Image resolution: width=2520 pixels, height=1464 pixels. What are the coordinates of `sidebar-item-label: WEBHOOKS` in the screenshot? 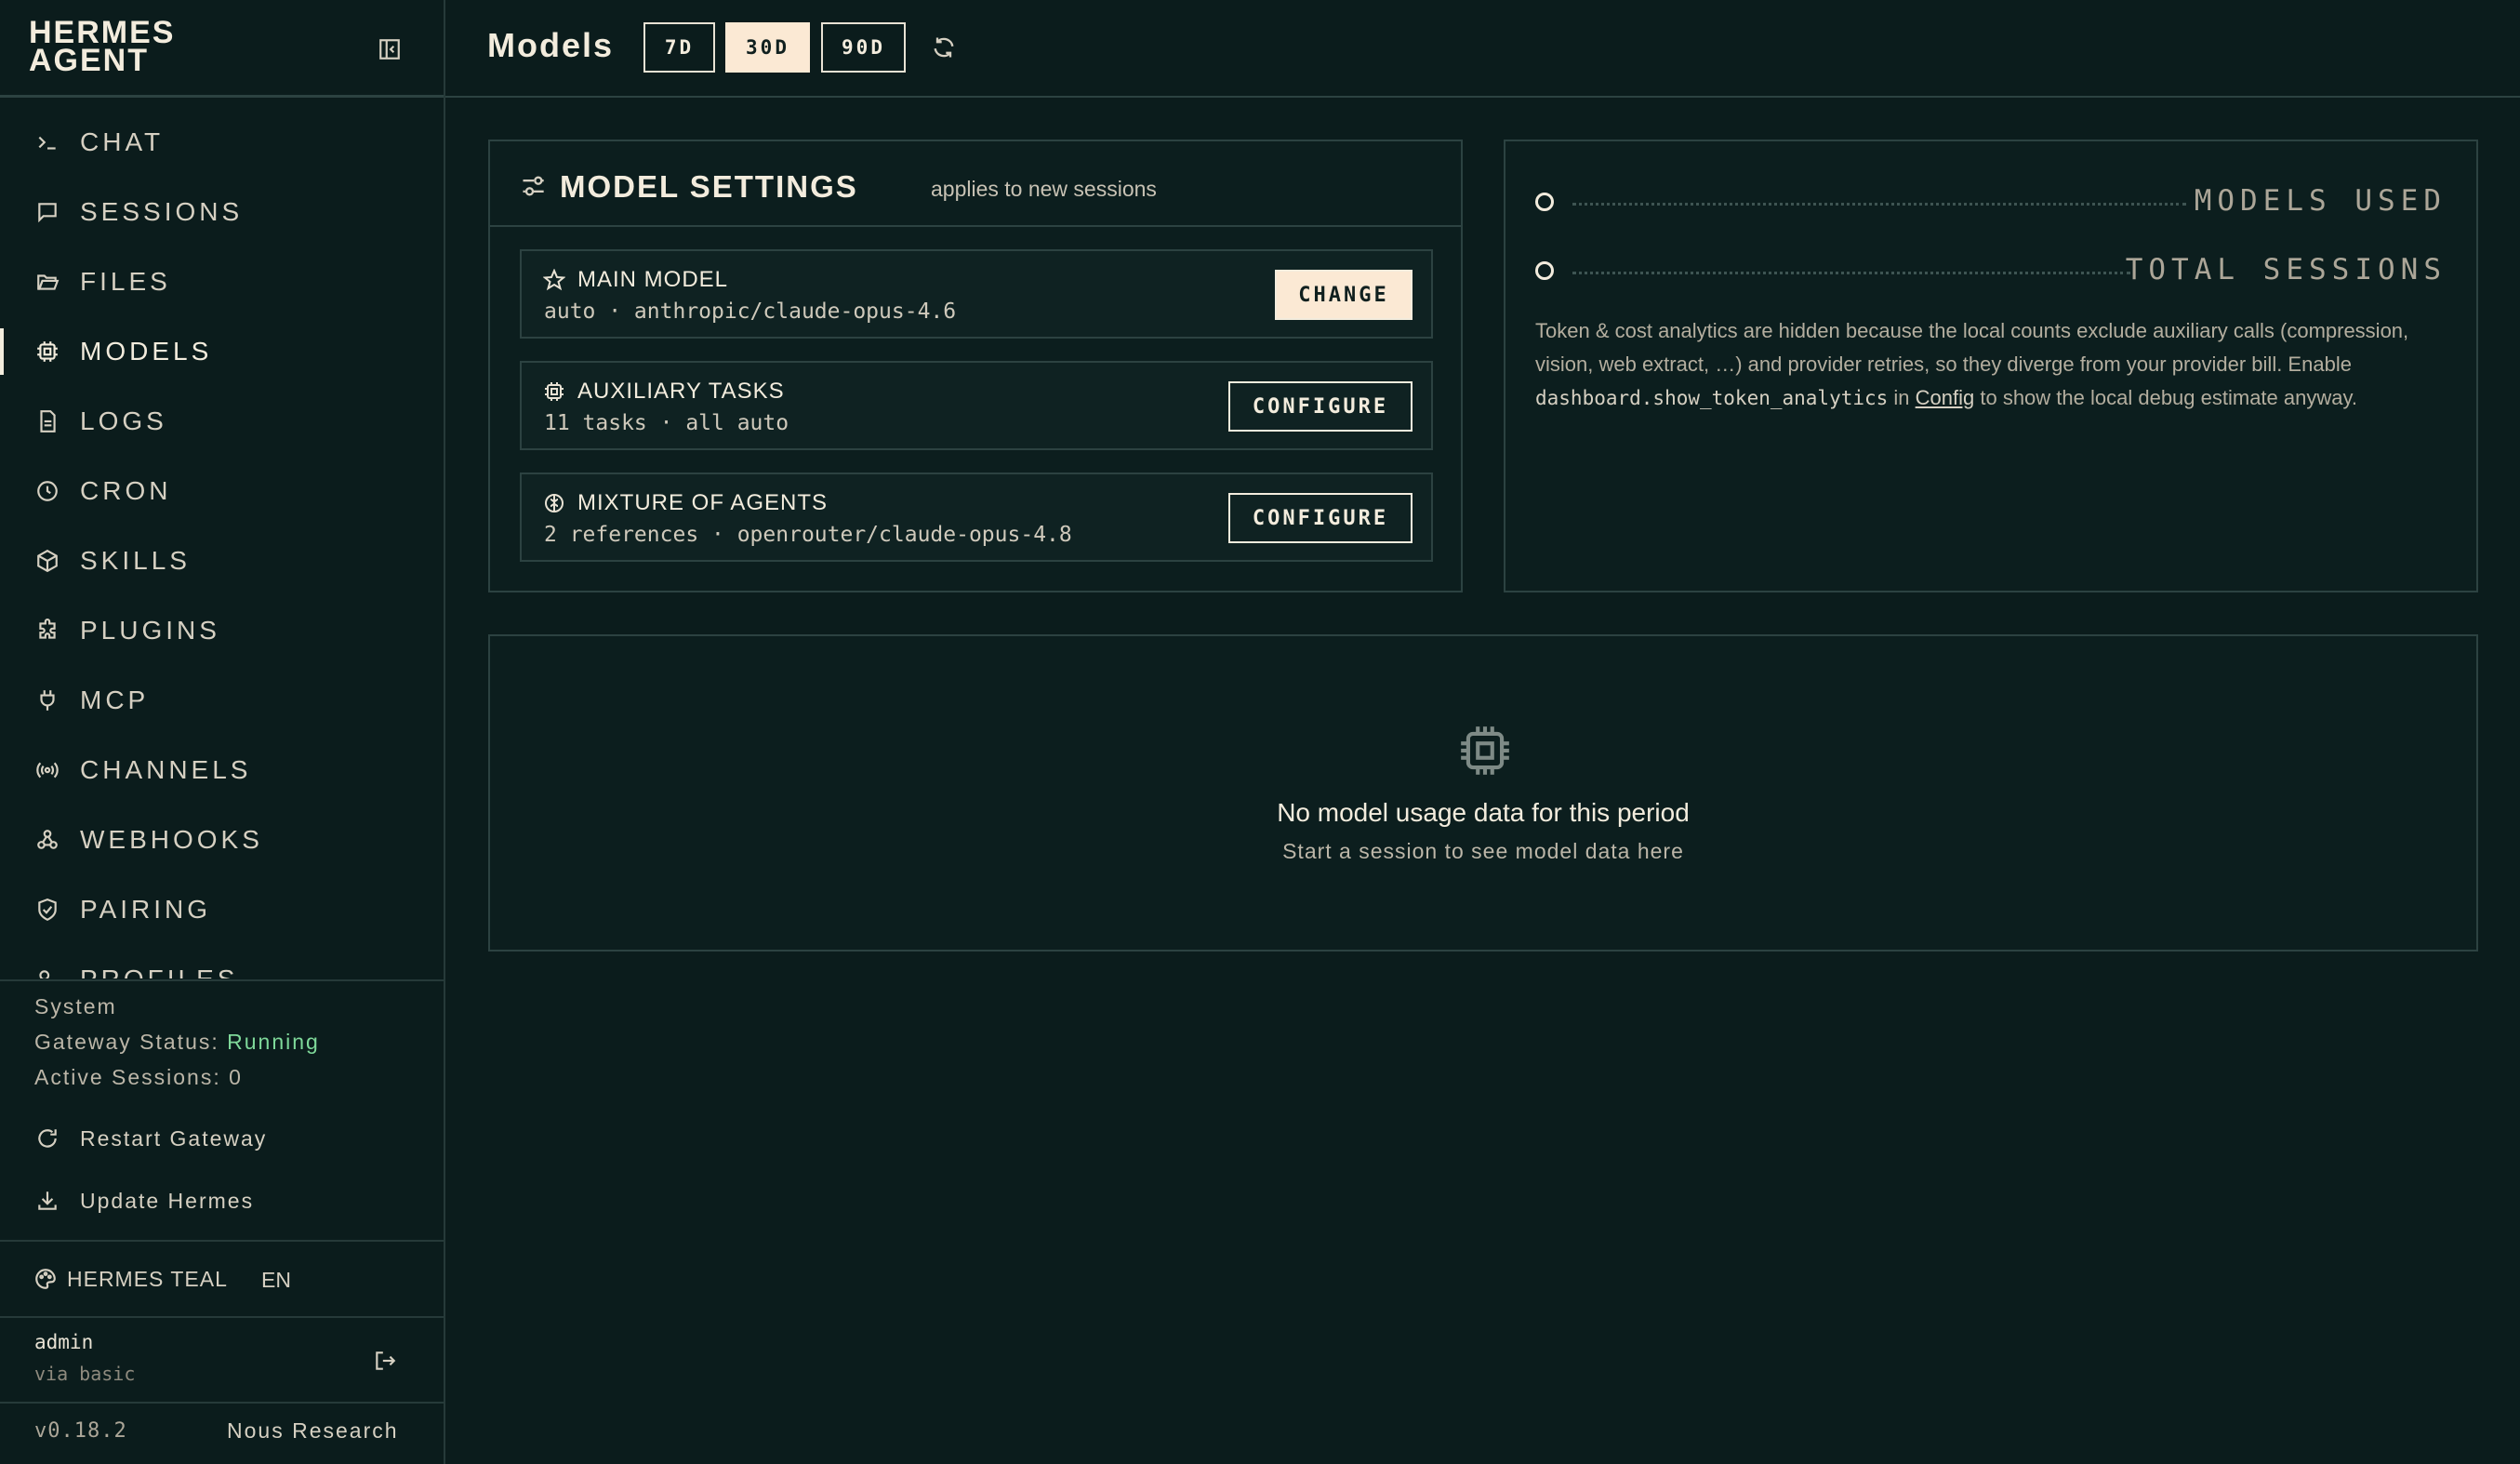 It's located at (171, 839).